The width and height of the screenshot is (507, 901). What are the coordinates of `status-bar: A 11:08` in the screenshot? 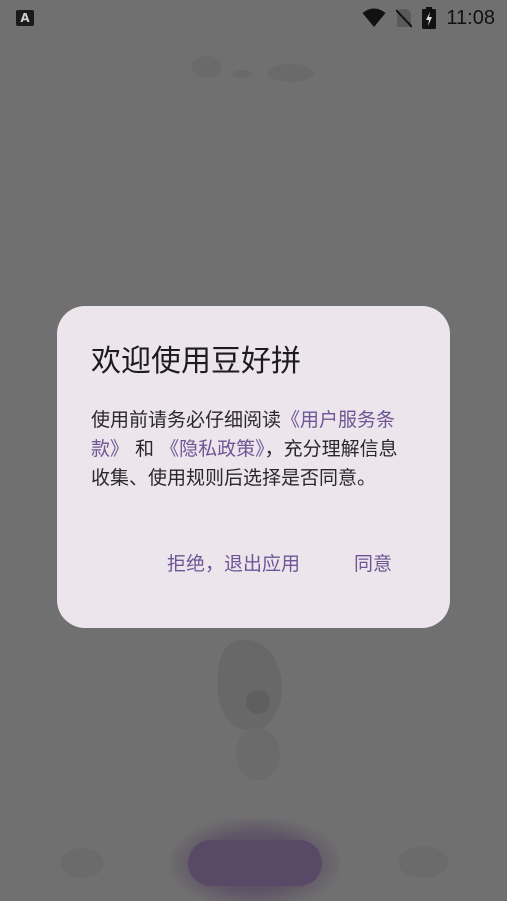 It's located at (253, 18).